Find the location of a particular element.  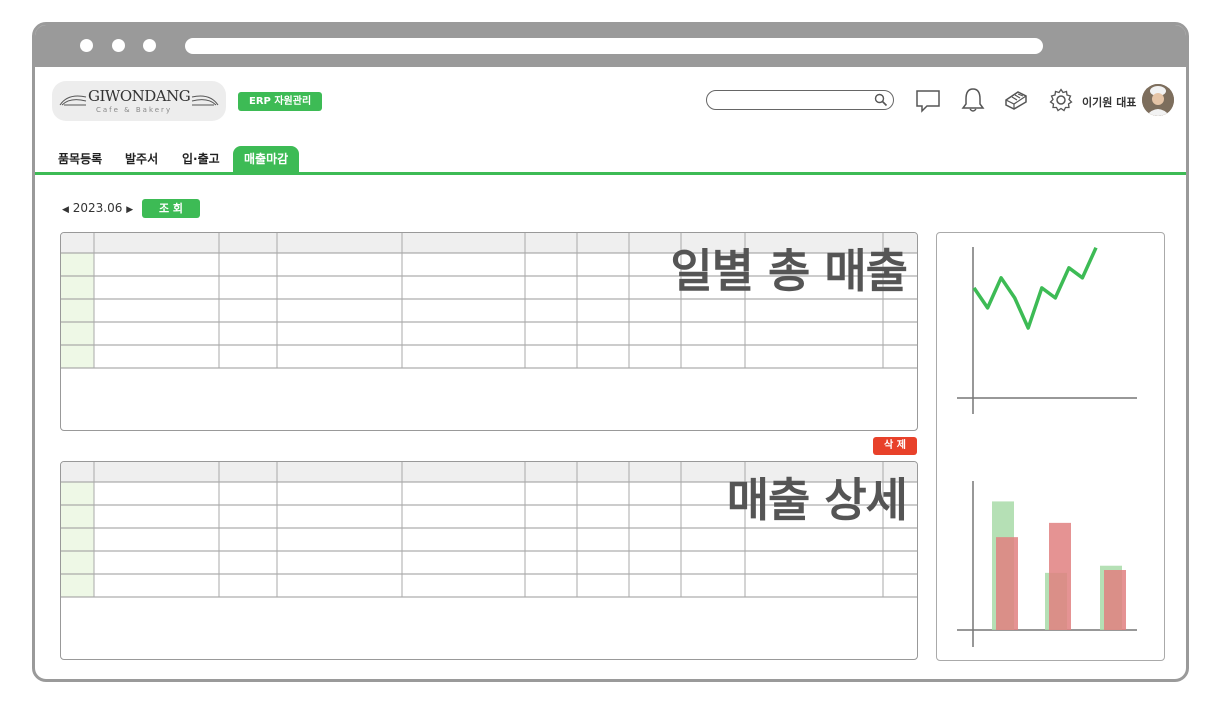

erp-badge: ERP 자원관리 is located at coordinates (280, 101).